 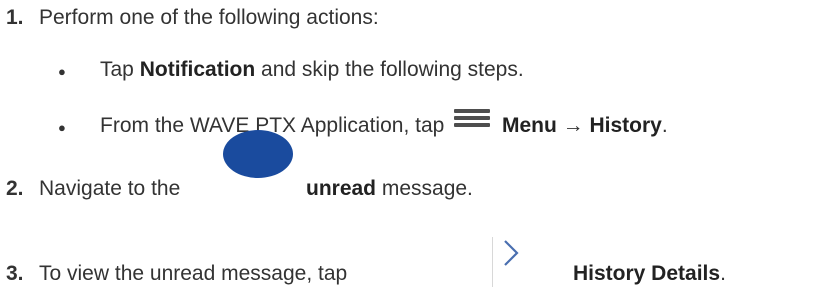 What do you see at coordinates (209, 17) in the screenshot?
I see `step-1-text: Perform one of the following actions:` at bounding box center [209, 17].